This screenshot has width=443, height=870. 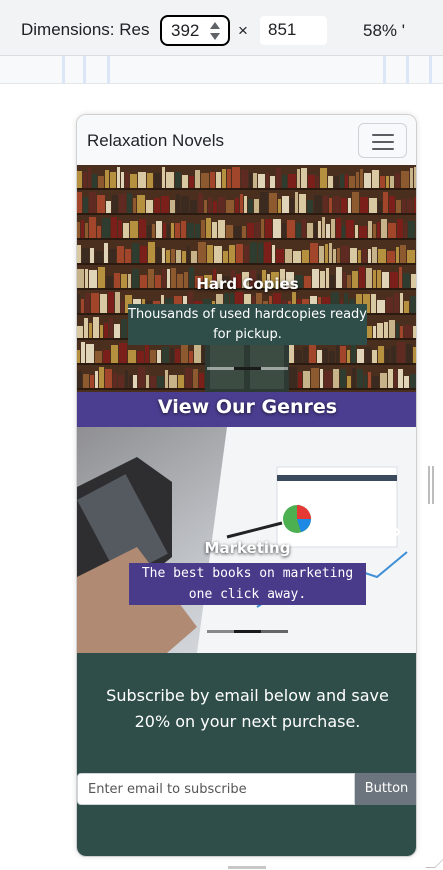 I want to click on spinner-icon, so click(x=215, y=31).